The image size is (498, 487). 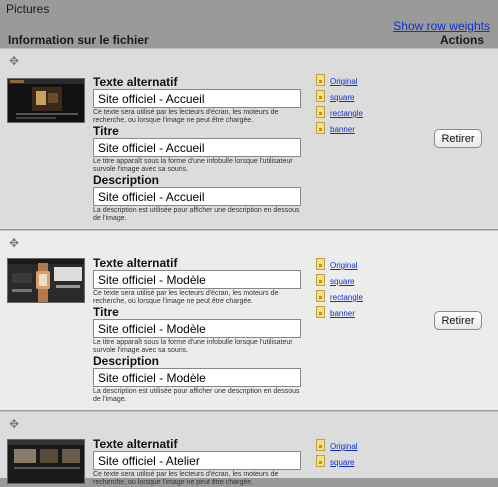 I want to click on table-header: Information sur le fichier Actions, so click(x=249, y=40).